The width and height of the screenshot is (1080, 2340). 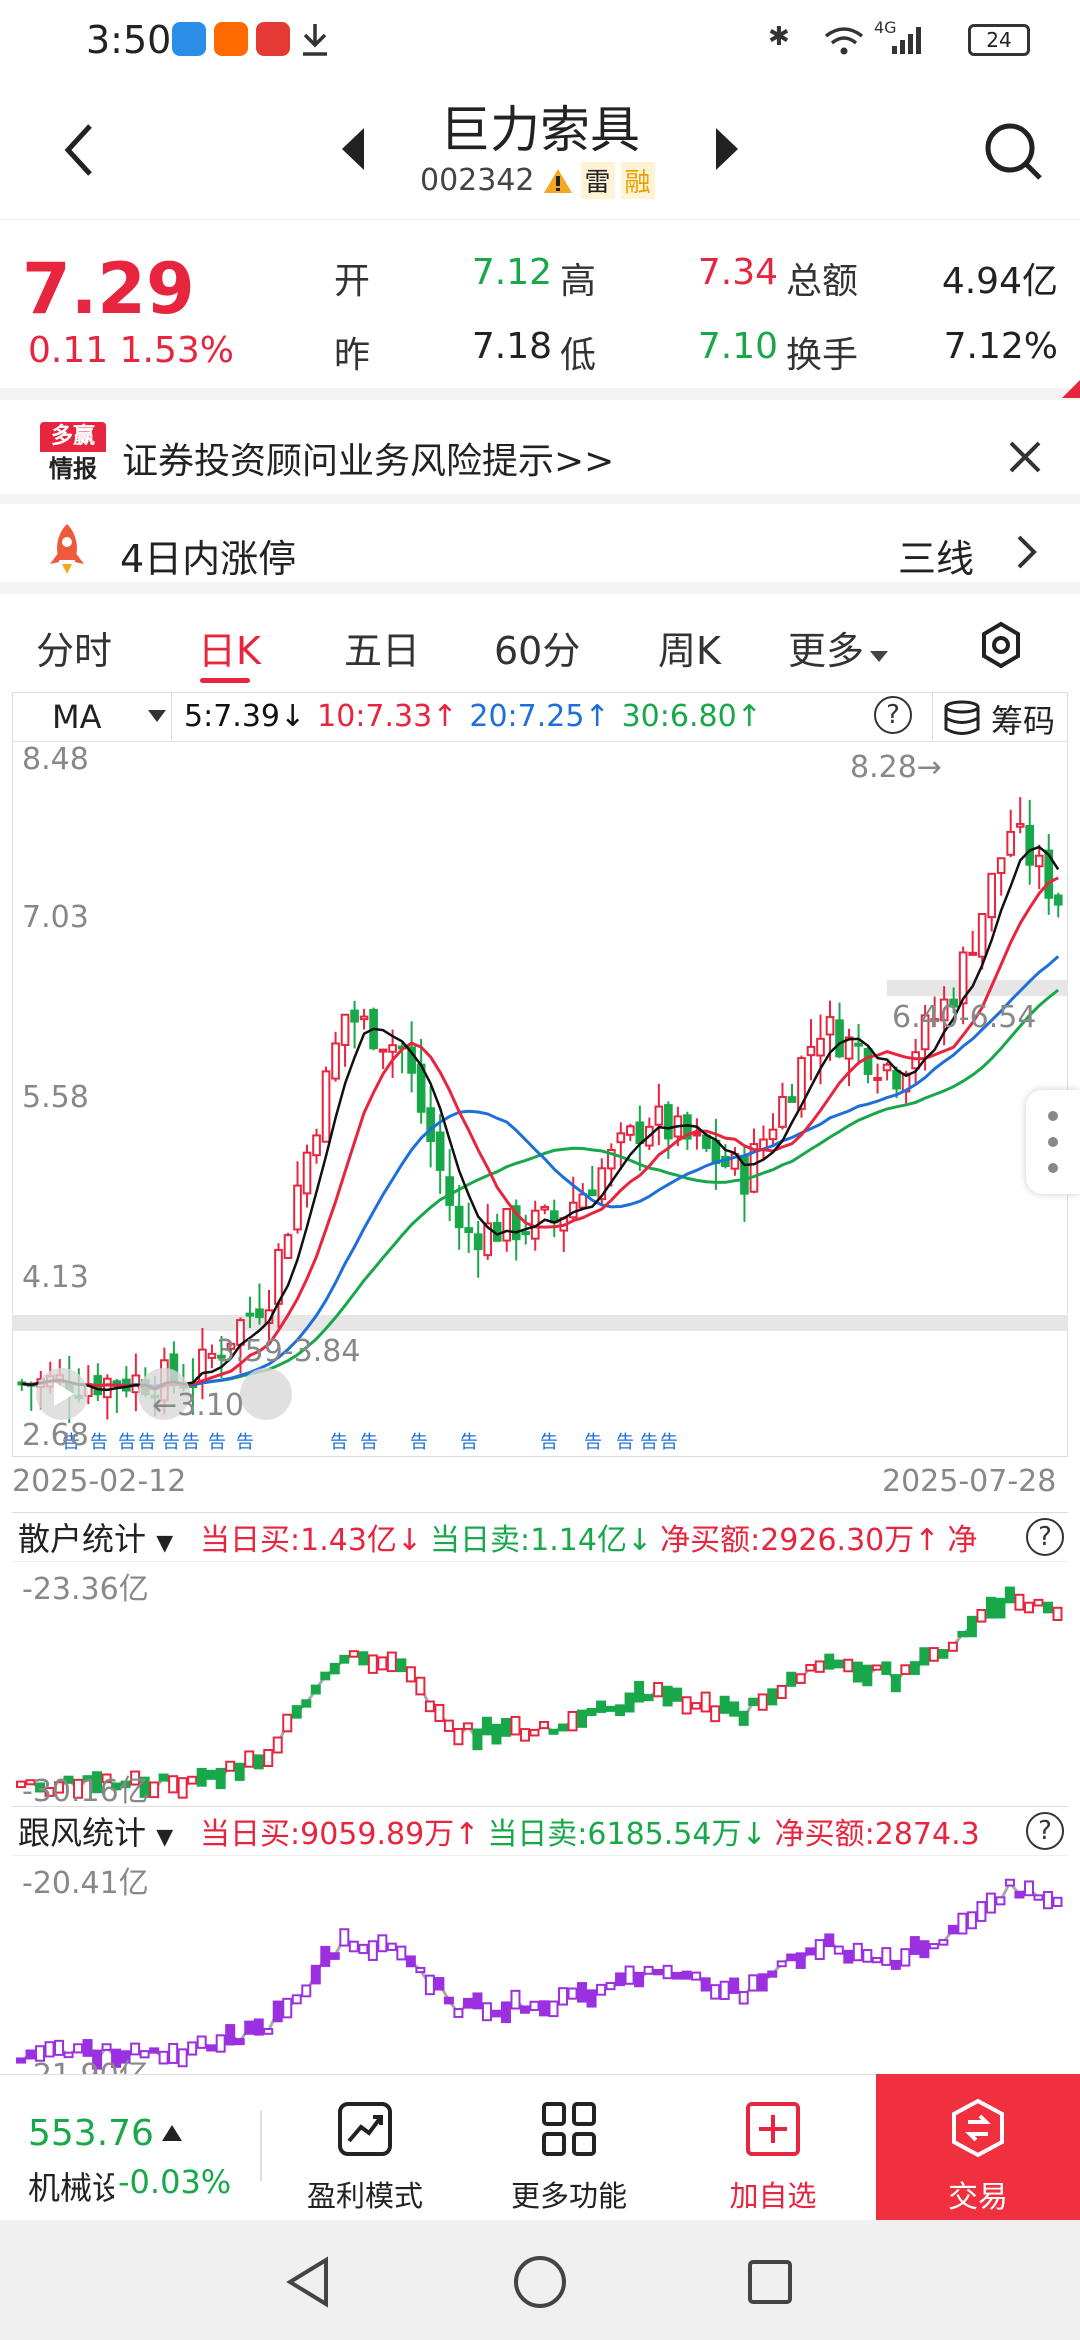 What do you see at coordinates (964, 1017) in the screenshot?
I see `resistance-zone-label: 6.40-6.54` at bounding box center [964, 1017].